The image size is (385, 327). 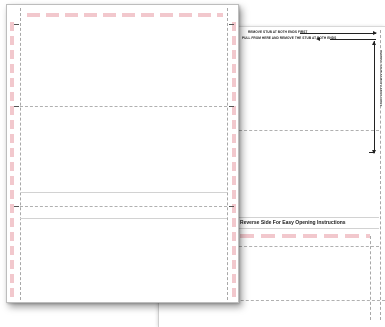 What do you see at coordinates (234, 161) in the screenshot?
I see `right-pin-strip` at bounding box center [234, 161].